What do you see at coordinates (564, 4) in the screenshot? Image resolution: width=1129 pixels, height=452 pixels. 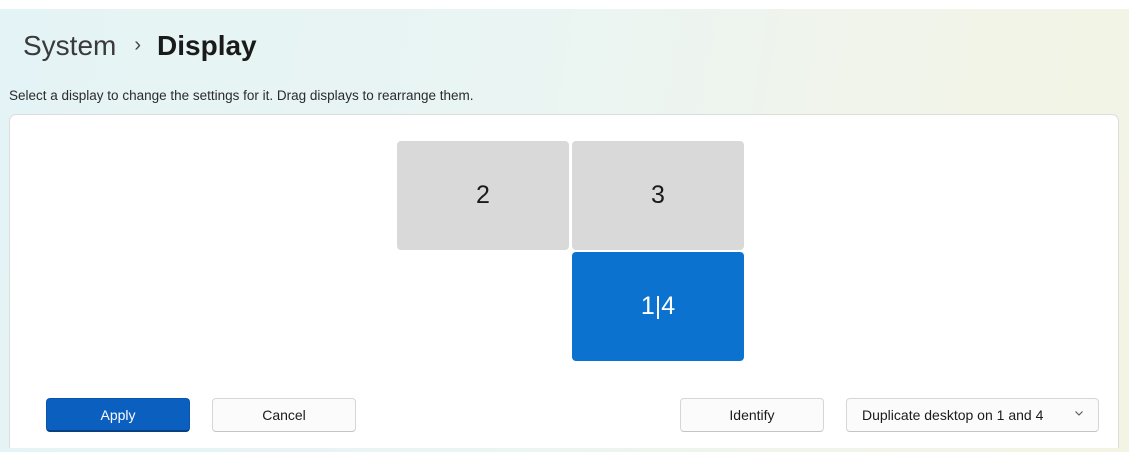 I see `window-top-strip` at bounding box center [564, 4].